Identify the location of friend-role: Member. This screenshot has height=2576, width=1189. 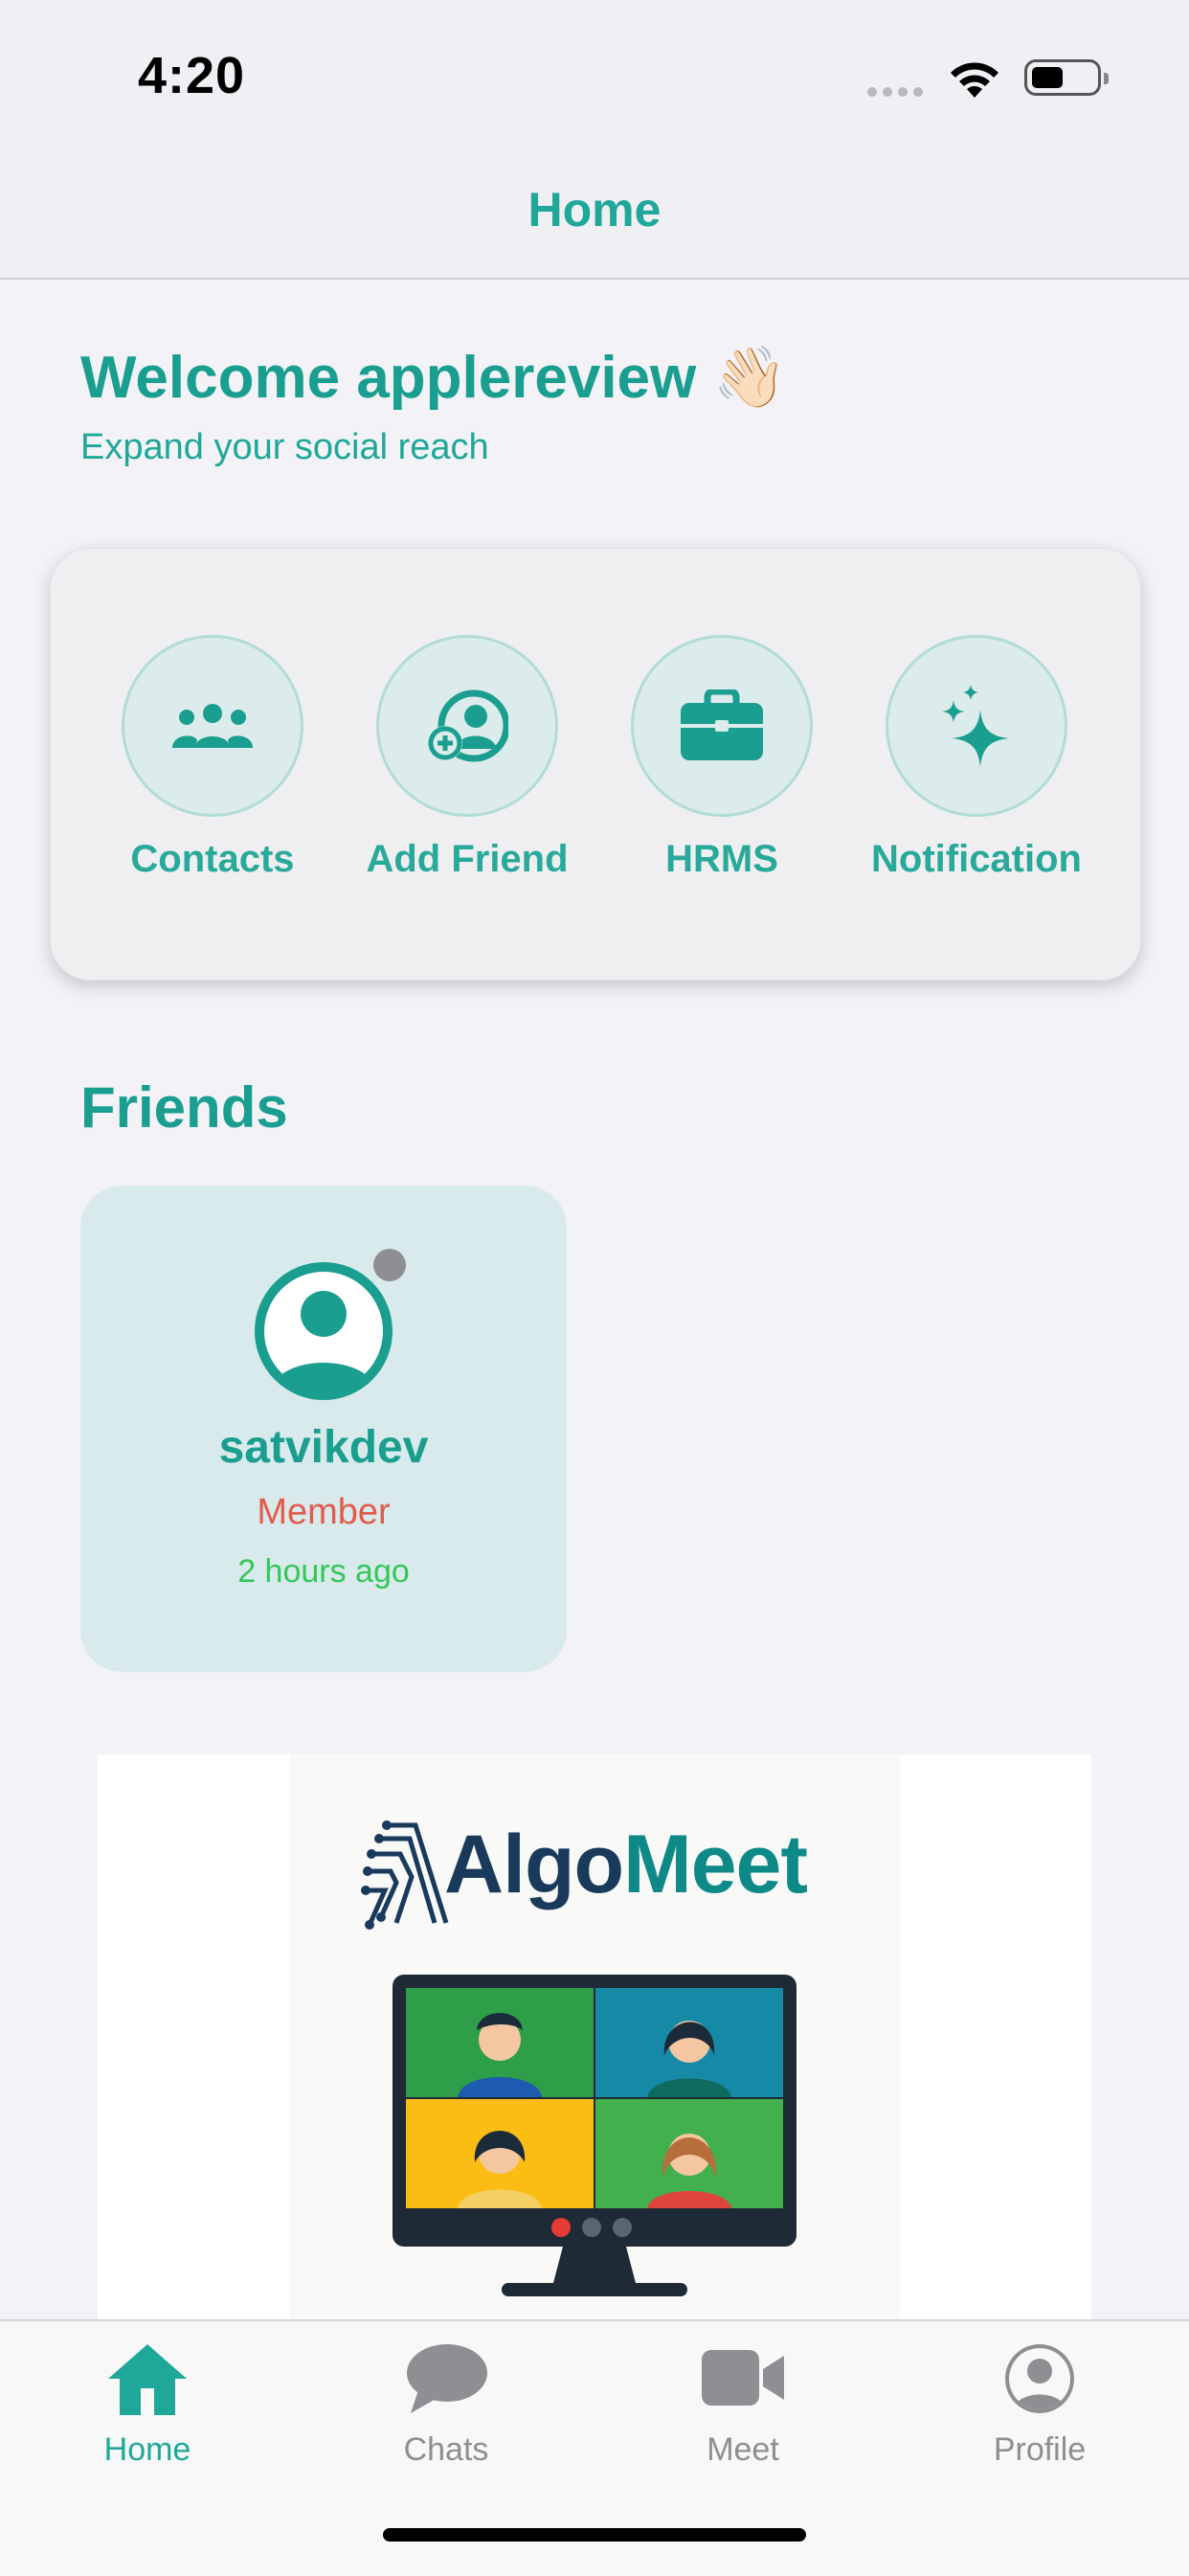
(324, 1512).